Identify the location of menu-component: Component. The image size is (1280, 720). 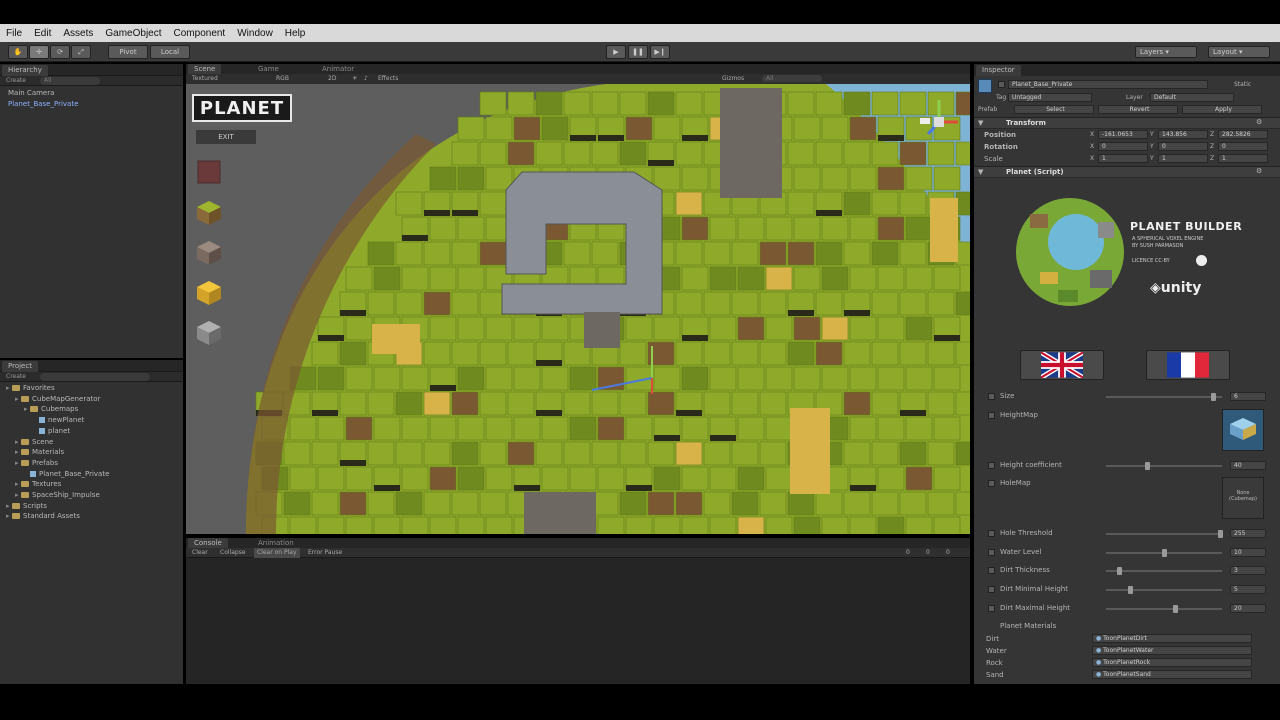
(200, 33).